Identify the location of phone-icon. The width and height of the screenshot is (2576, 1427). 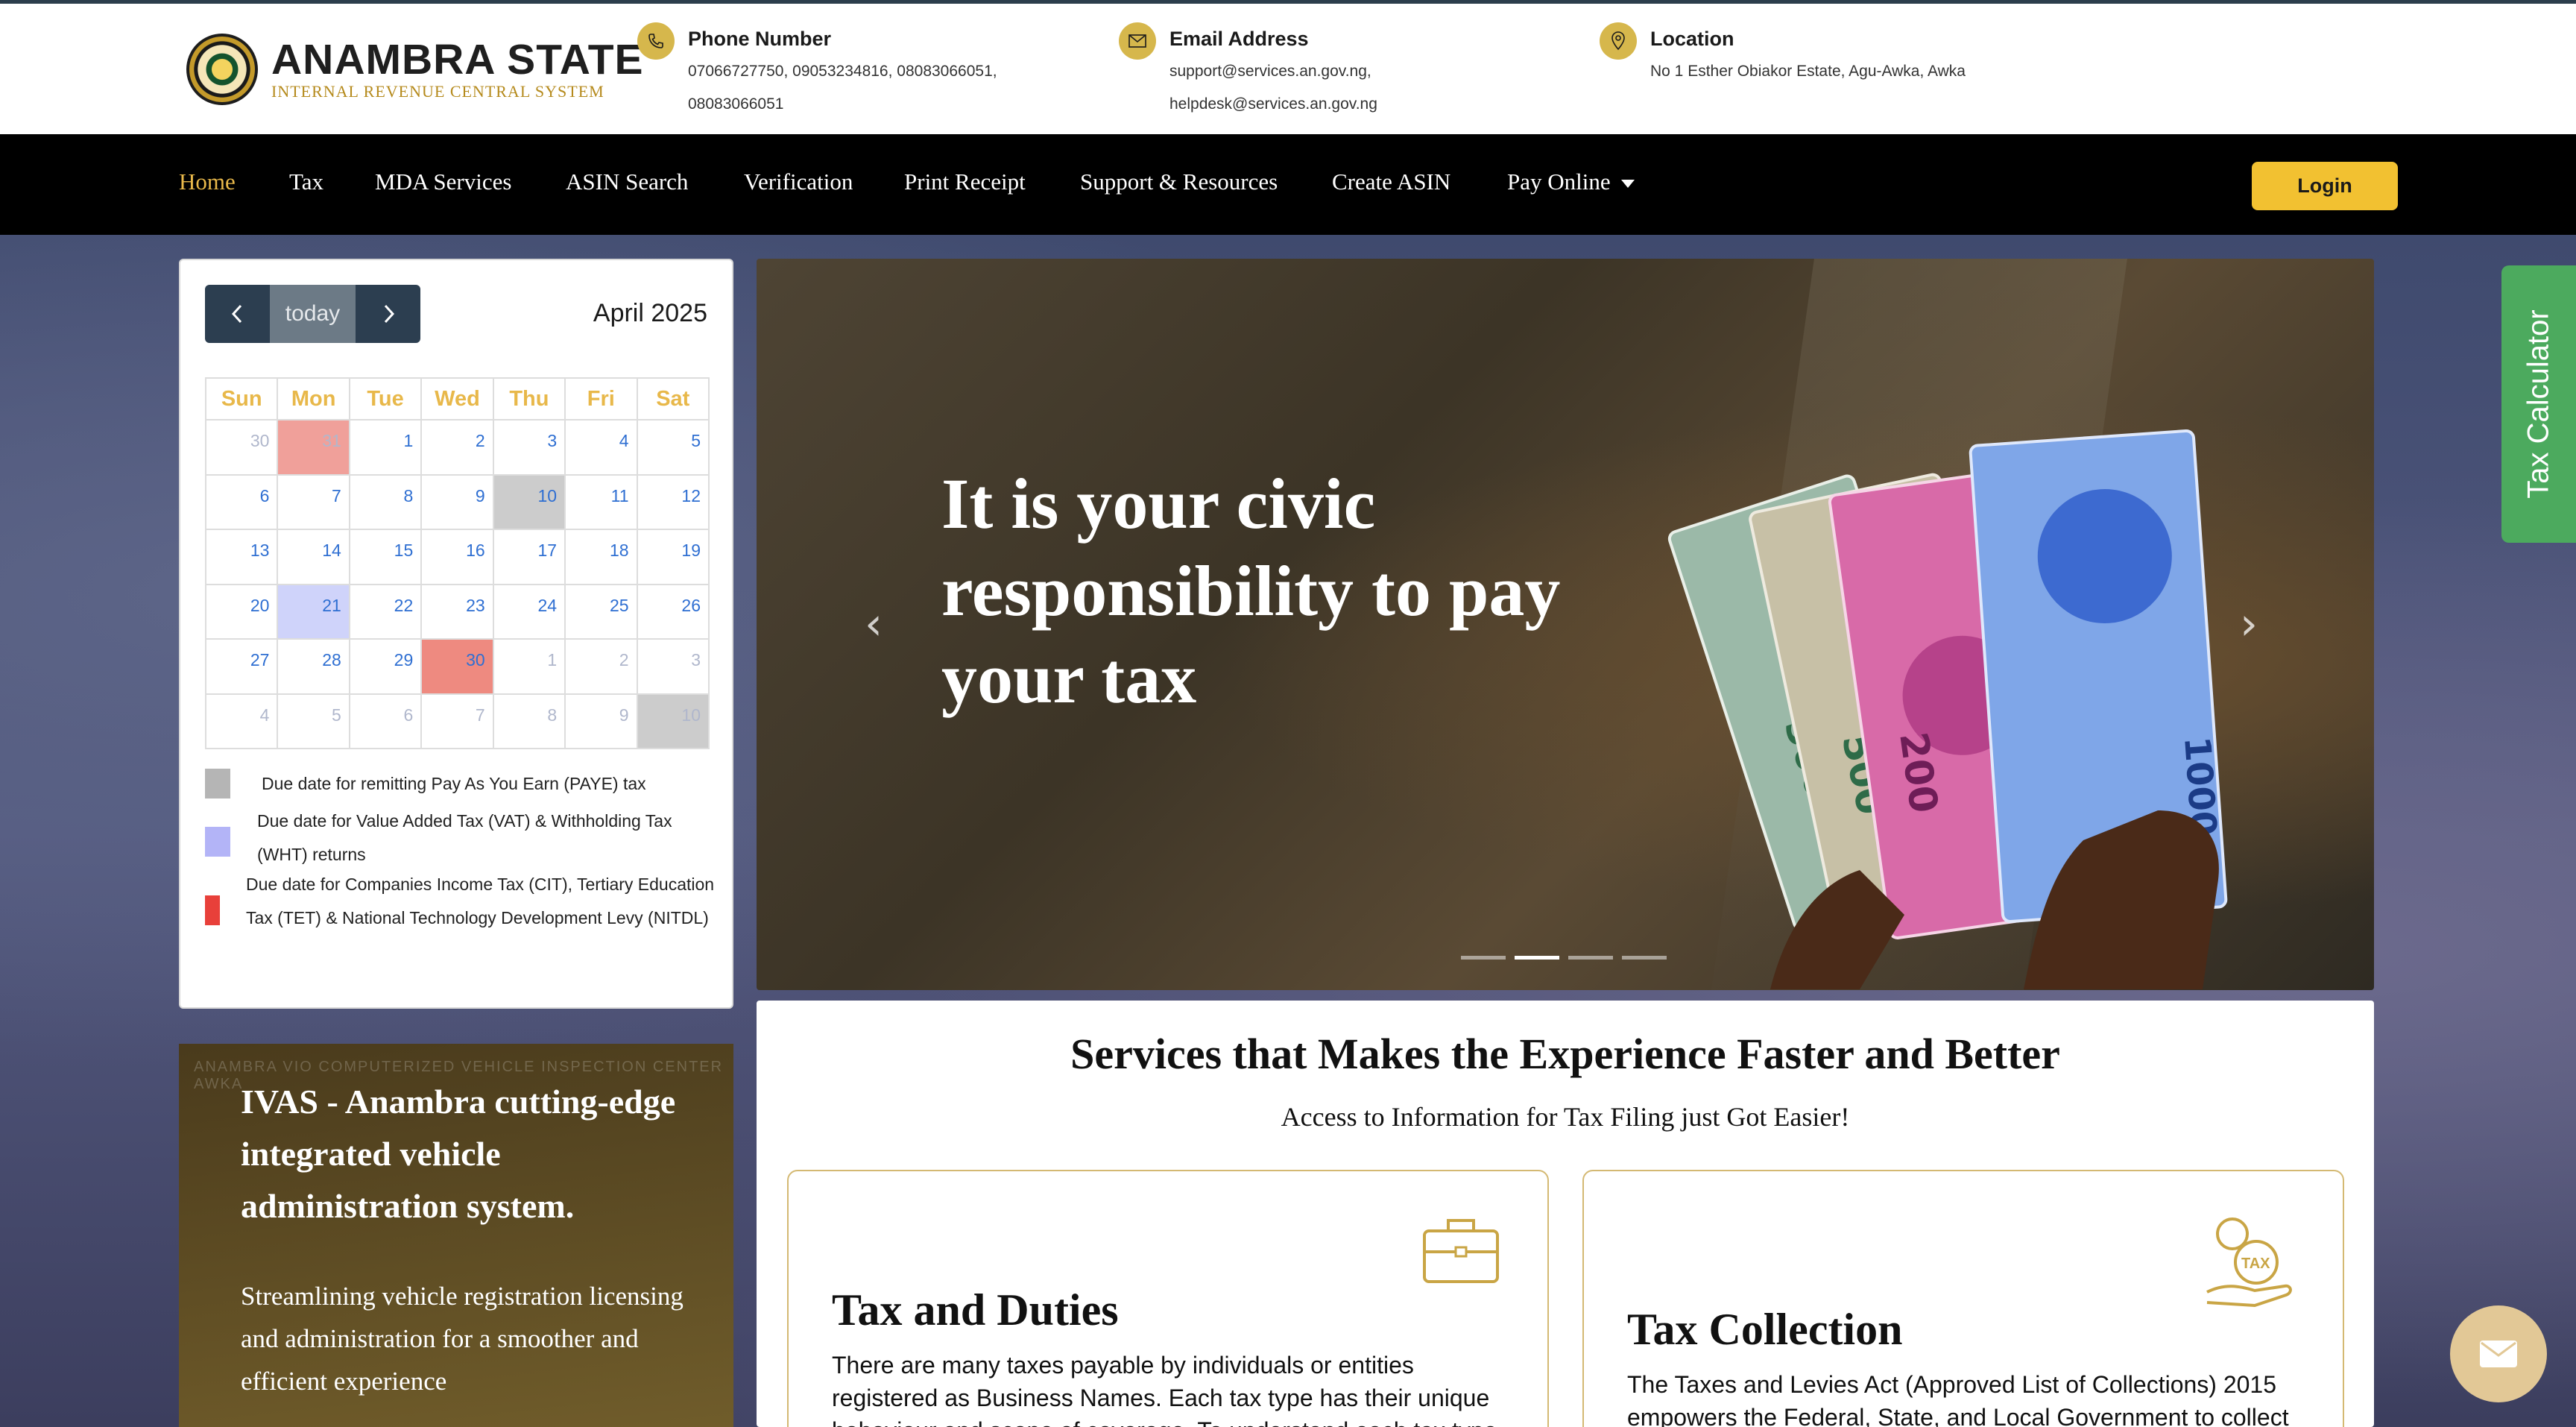
(656, 41).